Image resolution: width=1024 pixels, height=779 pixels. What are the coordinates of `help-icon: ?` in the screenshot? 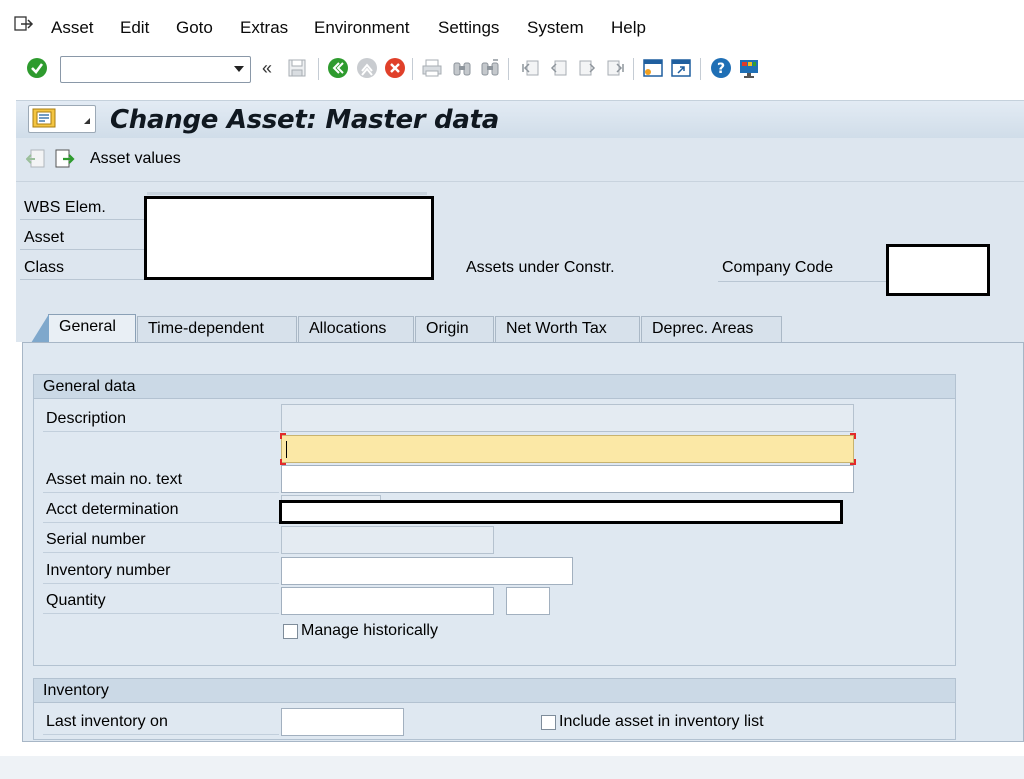 It's located at (721, 68).